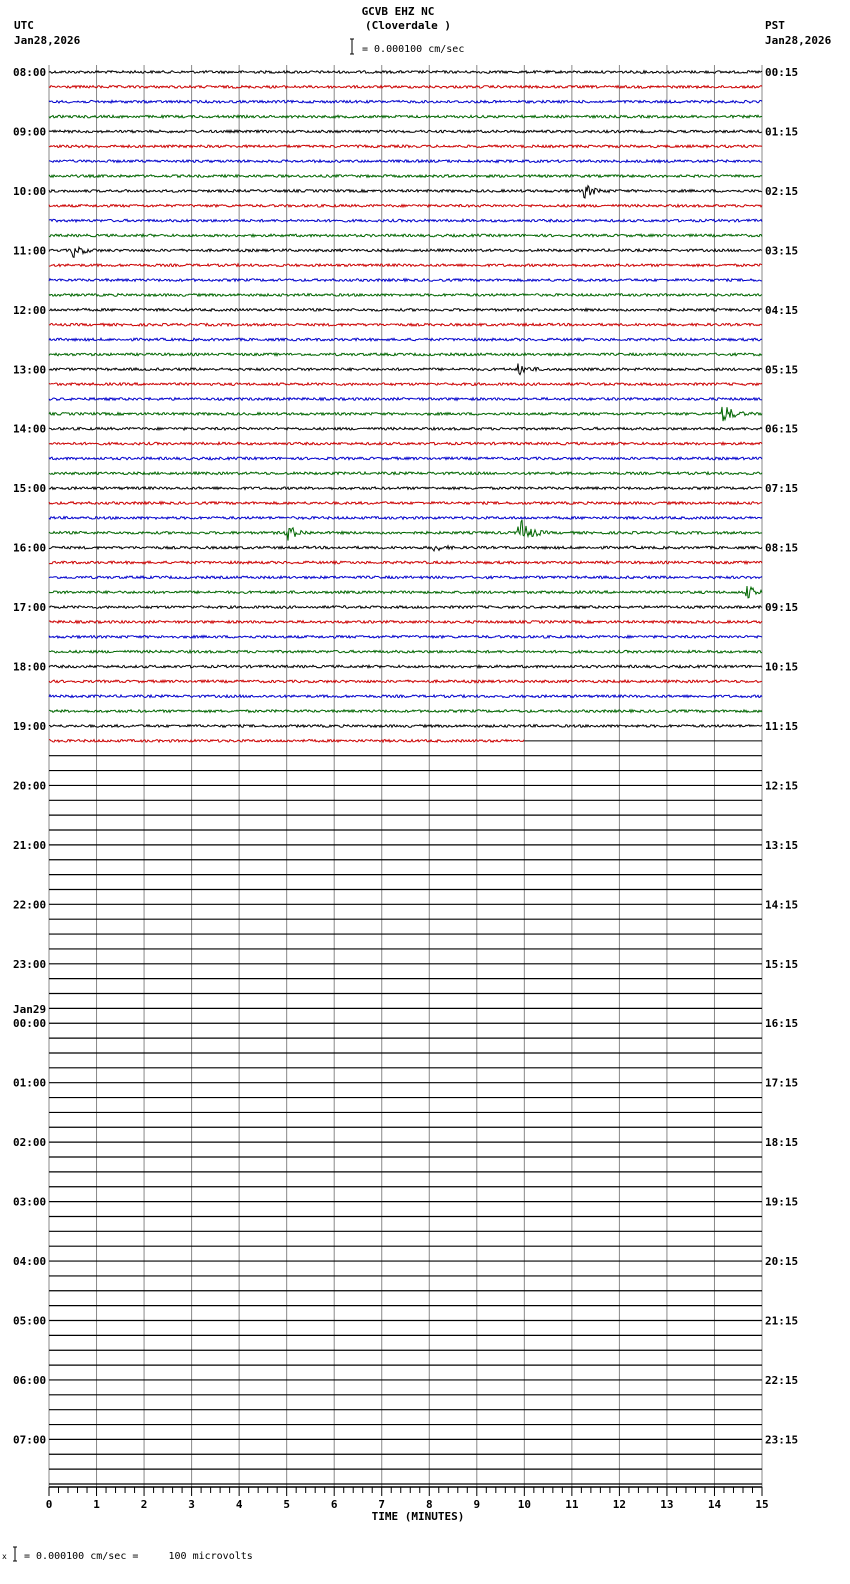 This screenshot has height=1584, width=850. I want to click on scale-bar-icon, so click(352, 46).